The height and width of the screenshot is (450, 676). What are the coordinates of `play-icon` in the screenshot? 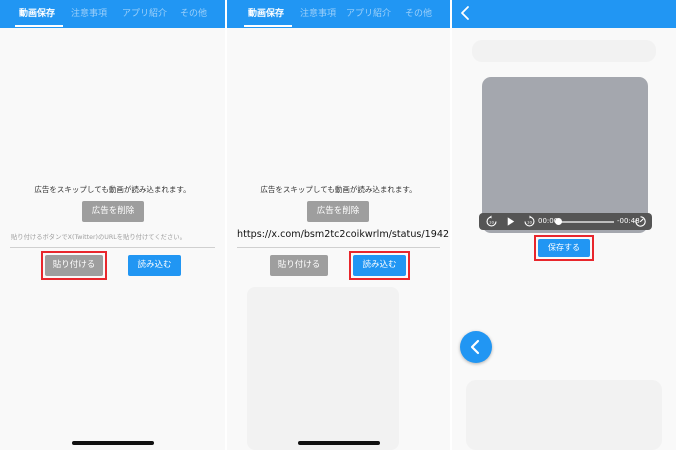 It's located at (510, 221).